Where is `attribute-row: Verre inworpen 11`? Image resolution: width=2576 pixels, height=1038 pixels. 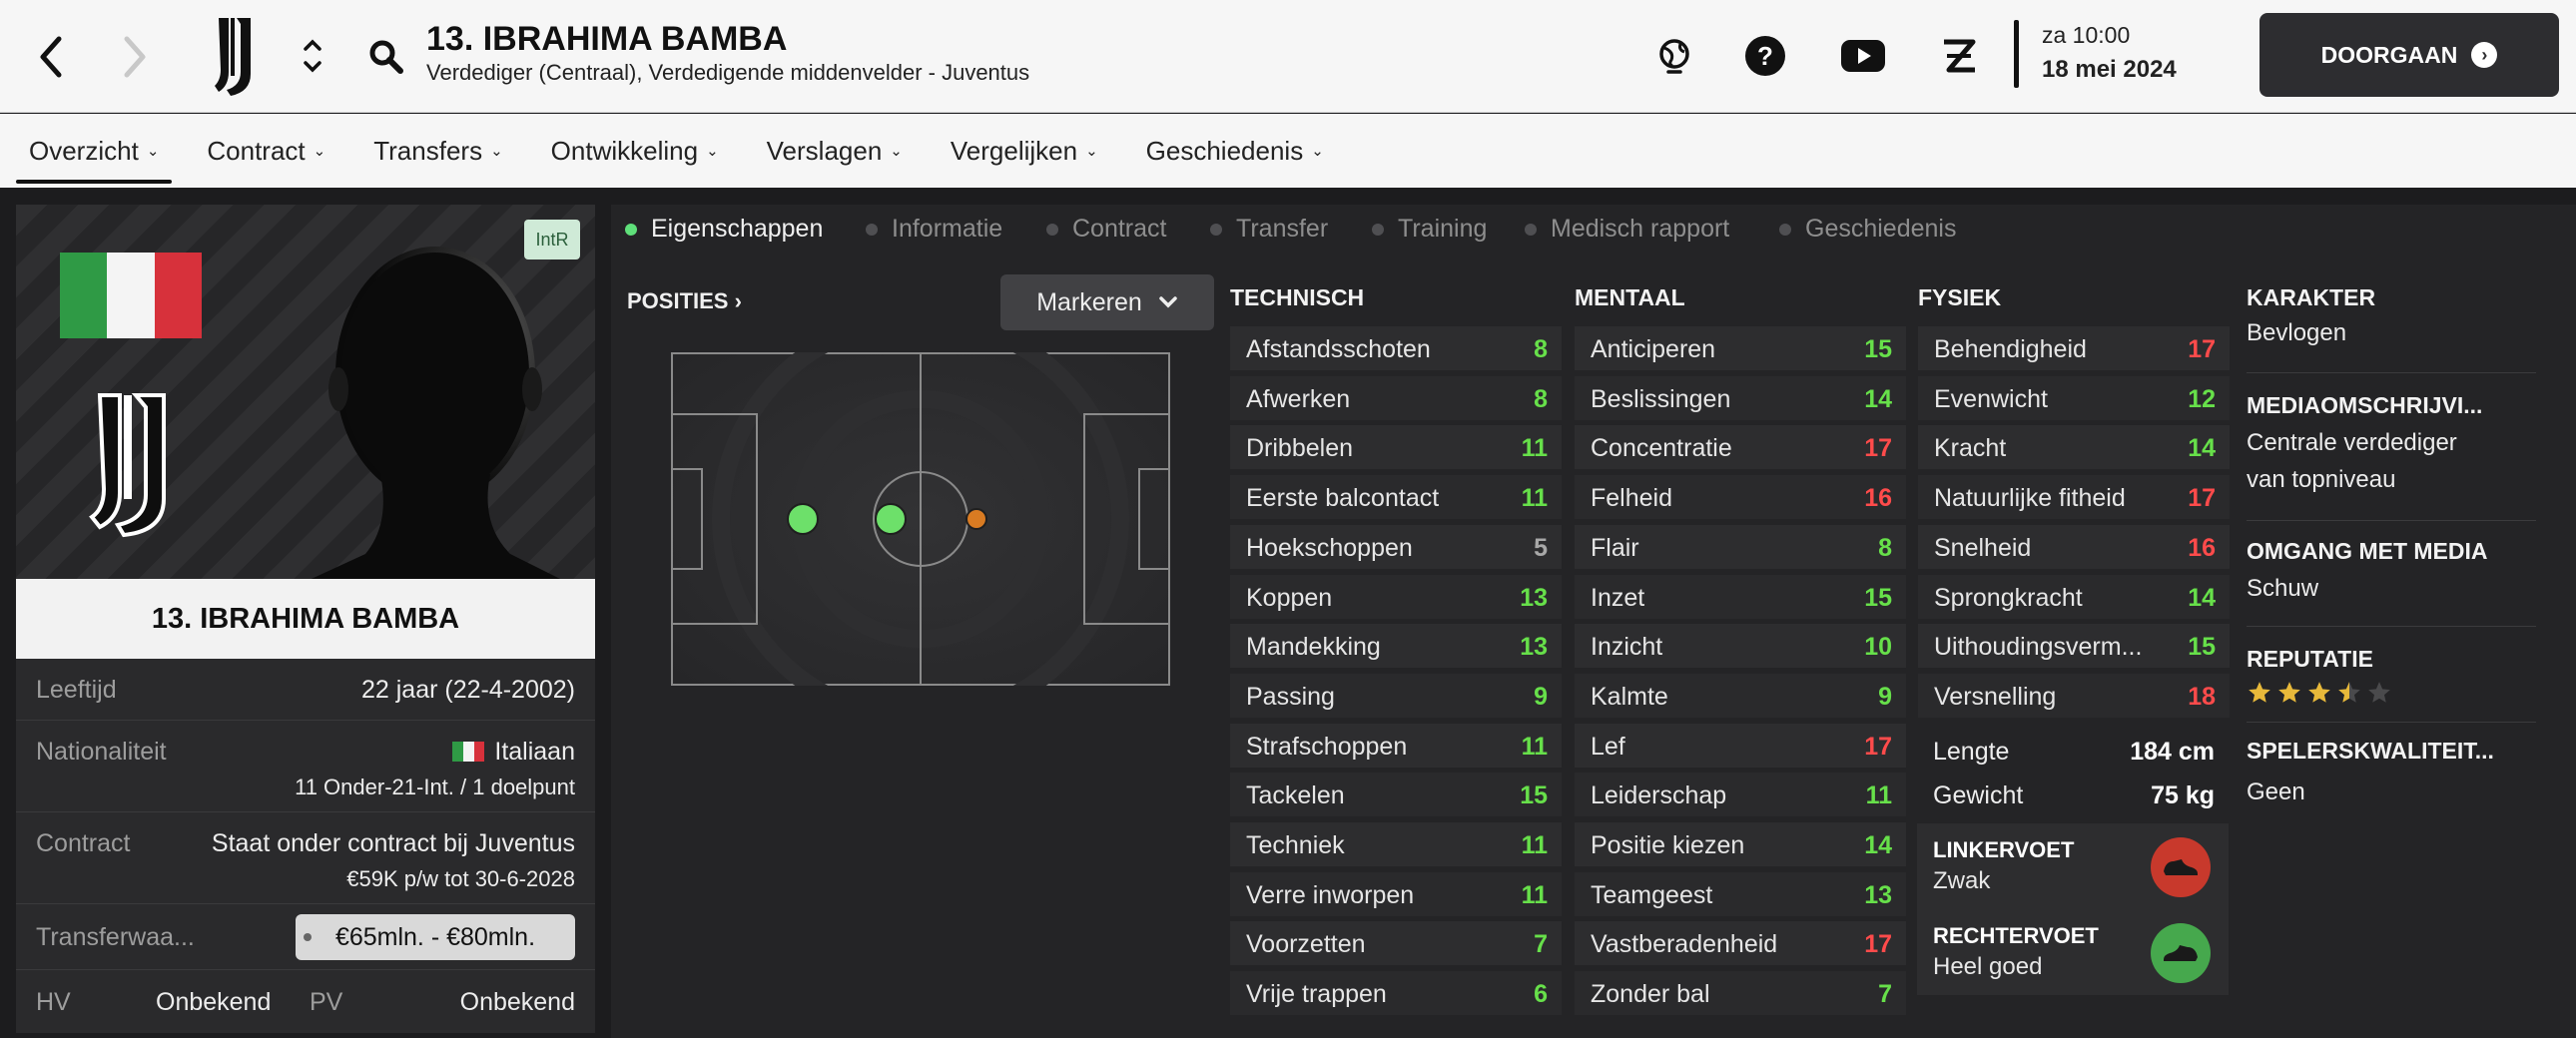
attribute-row: Verre inworpen 11 is located at coordinates (1396, 893).